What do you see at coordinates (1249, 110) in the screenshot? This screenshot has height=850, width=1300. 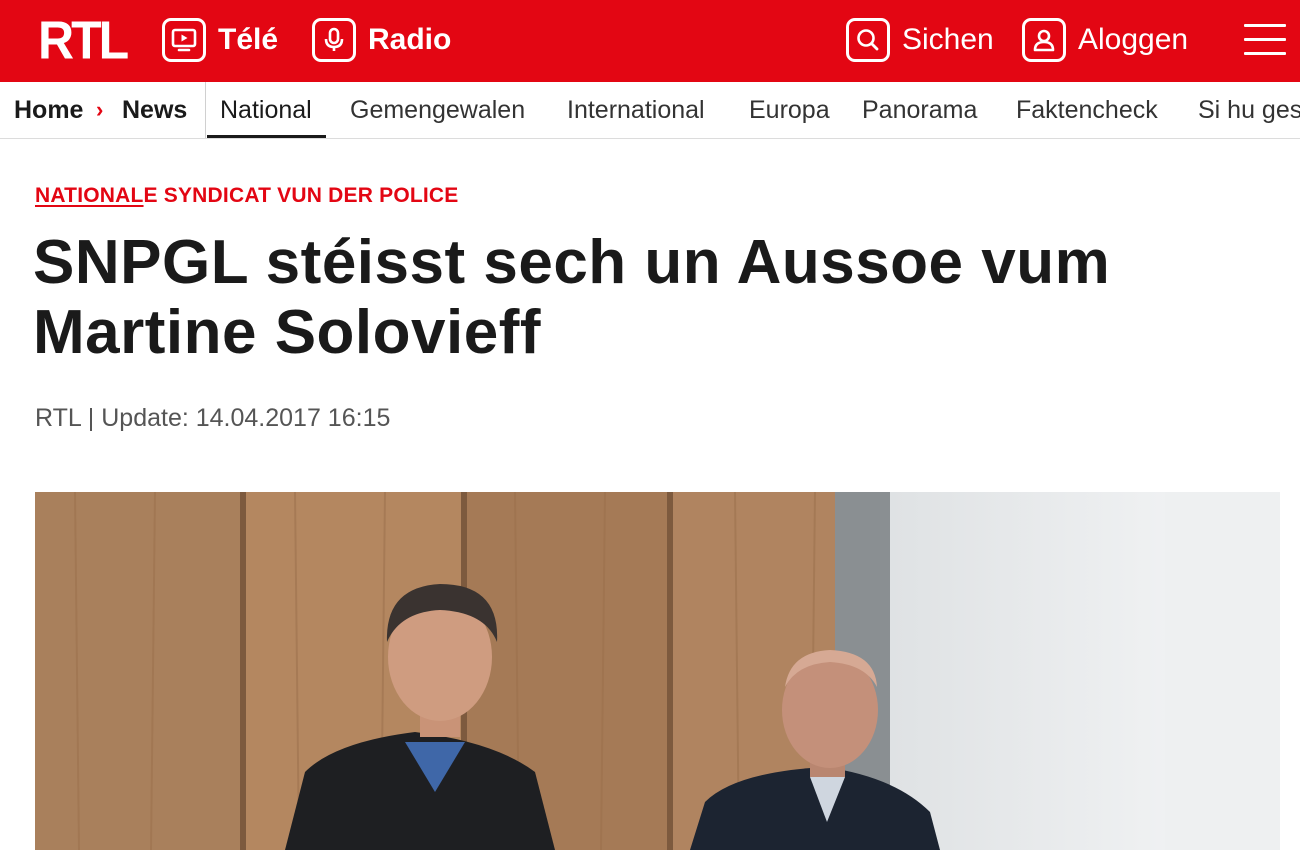 I see `tab-si-hu-gesot: Si hu gesot` at bounding box center [1249, 110].